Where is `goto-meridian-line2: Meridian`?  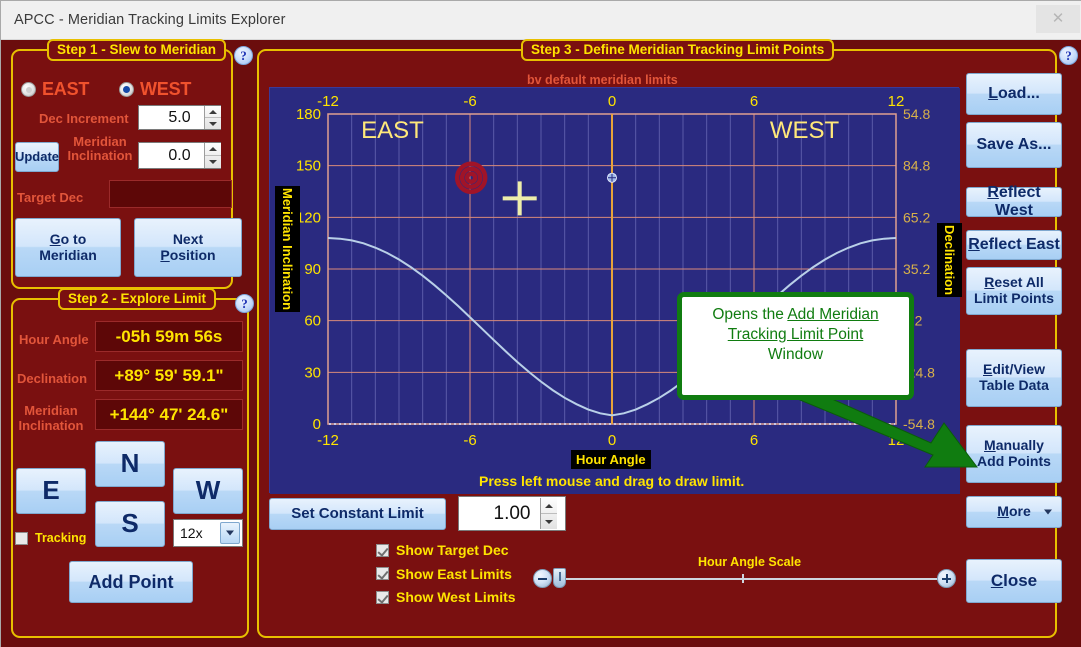 goto-meridian-line2: Meridian is located at coordinates (68, 254).